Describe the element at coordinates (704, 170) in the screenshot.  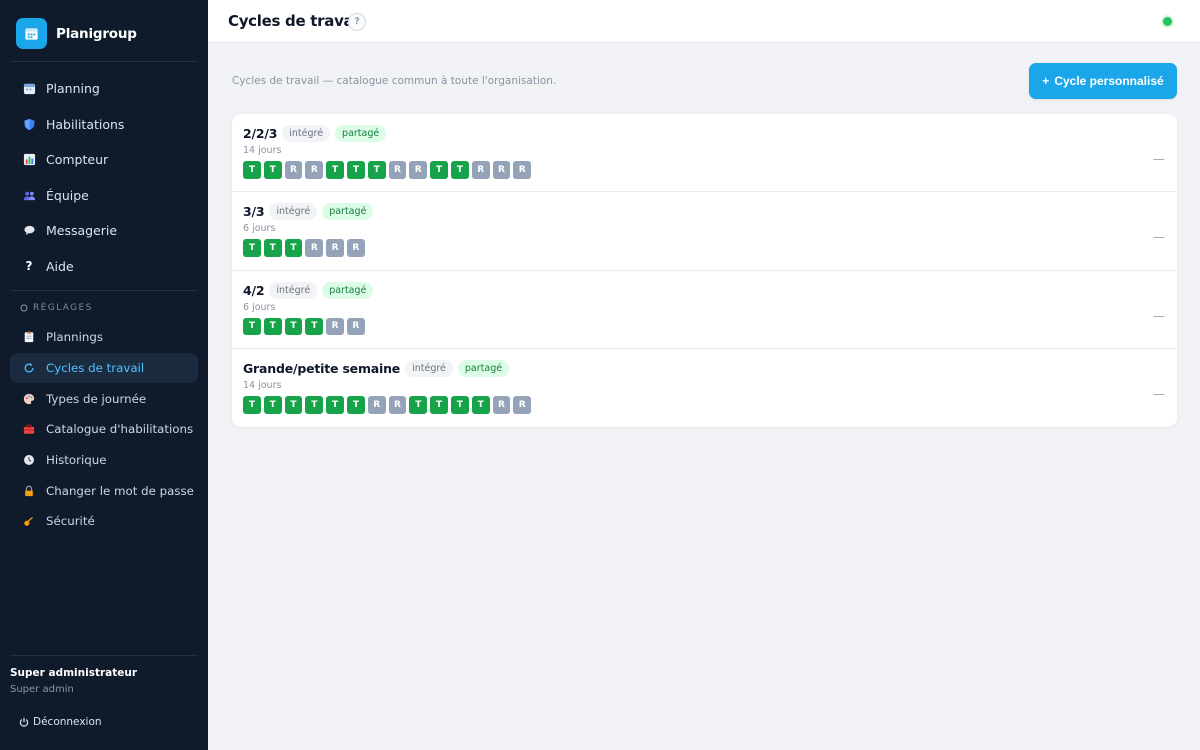
I see `cycle-sequence: TTRRTTTRRTTRRR` at that location.